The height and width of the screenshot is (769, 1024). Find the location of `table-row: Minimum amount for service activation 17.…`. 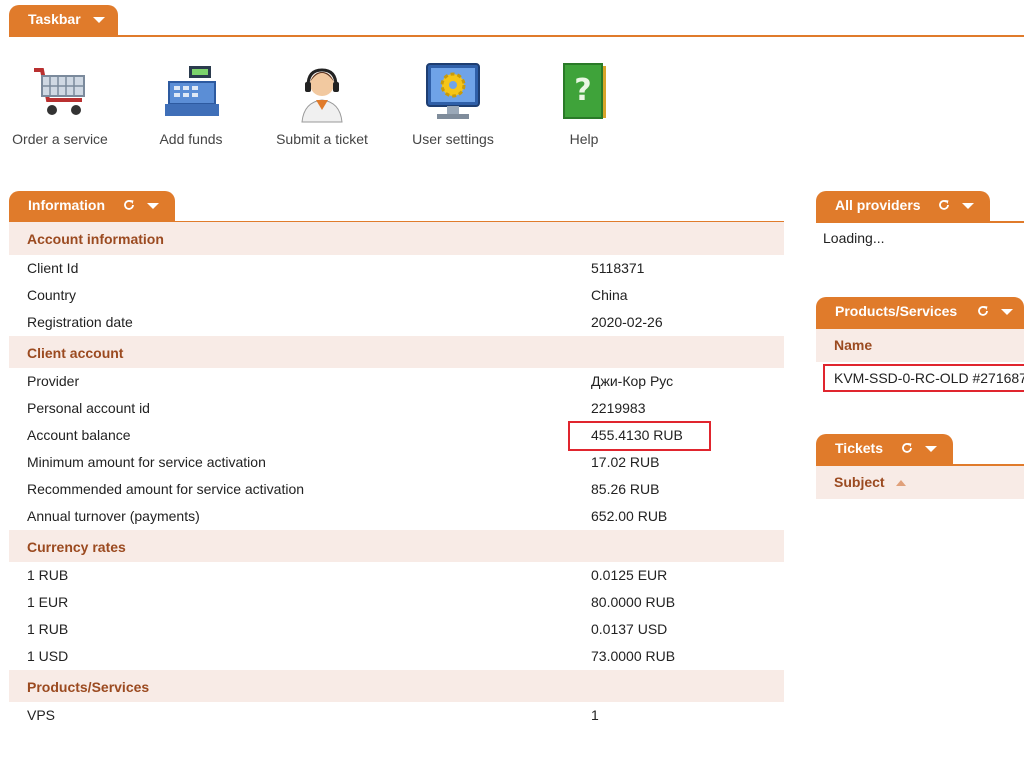

table-row: Minimum amount for service activation 17.… is located at coordinates (396, 462).